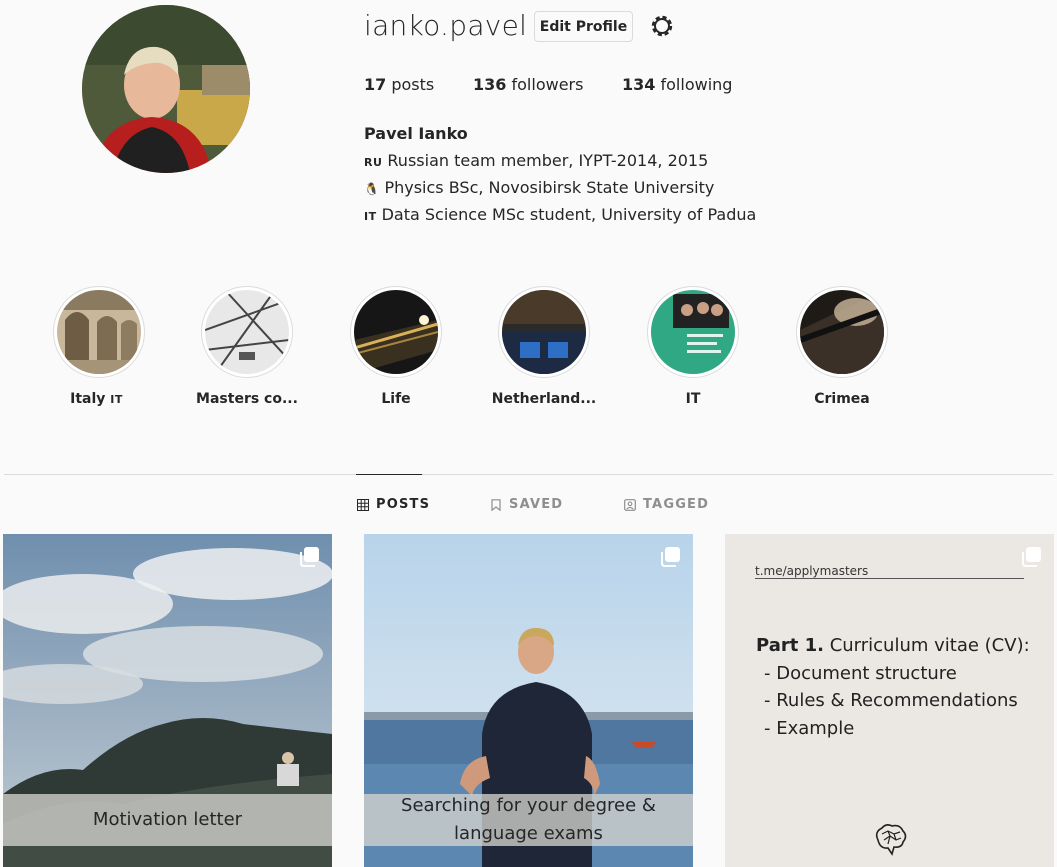 Image resolution: width=1057 pixels, height=867 pixels. What do you see at coordinates (583, 26) in the screenshot?
I see `edit-profile-button: Edit Profile` at bounding box center [583, 26].